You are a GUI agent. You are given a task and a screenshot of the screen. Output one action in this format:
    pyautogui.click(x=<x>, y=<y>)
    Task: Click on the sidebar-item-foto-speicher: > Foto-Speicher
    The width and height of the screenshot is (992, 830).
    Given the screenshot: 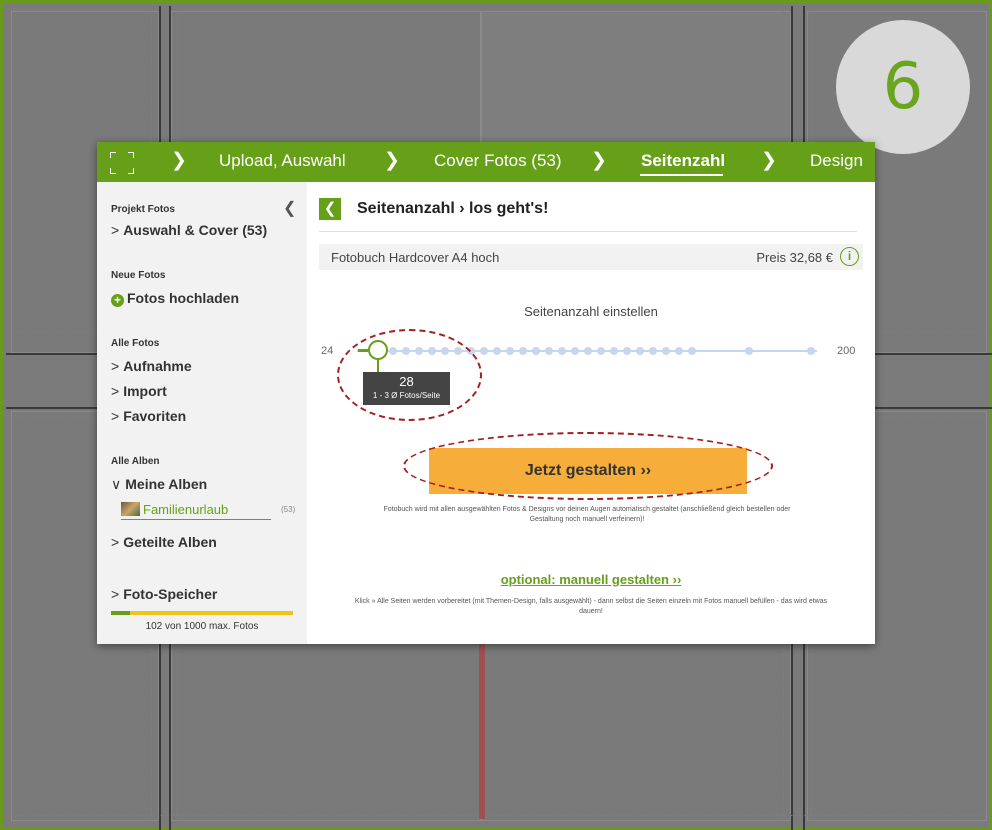 What is the action you would take?
    pyautogui.click(x=164, y=594)
    